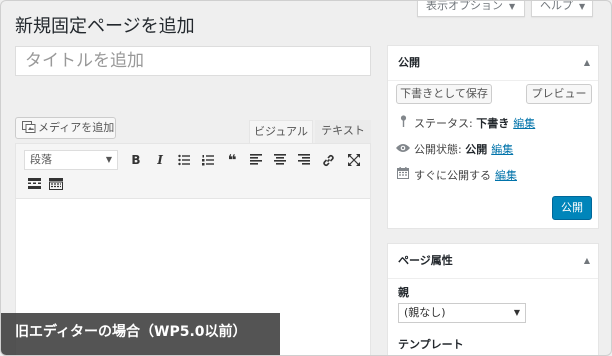  What do you see at coordinates (208, 160) in the screenshot?
I see `numbered-list-icon` at bounding box center [208, 160].